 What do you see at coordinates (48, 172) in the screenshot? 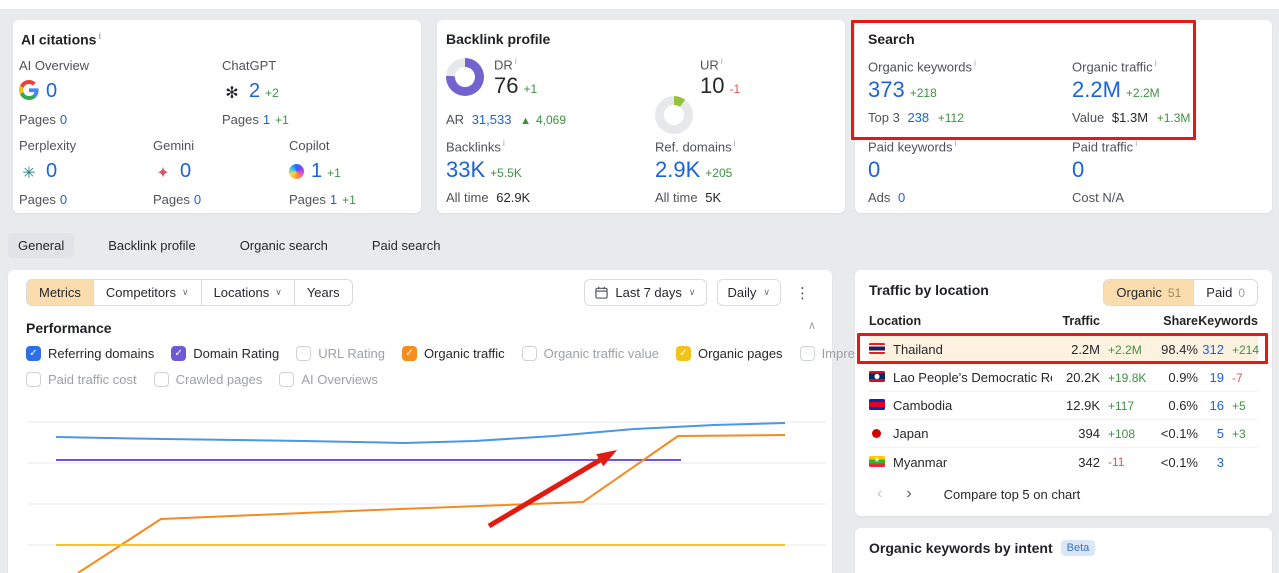
I see `ai-item-perplexity: Perplexity ✳ 0 Pages 0` at bounding box center [48, 172].